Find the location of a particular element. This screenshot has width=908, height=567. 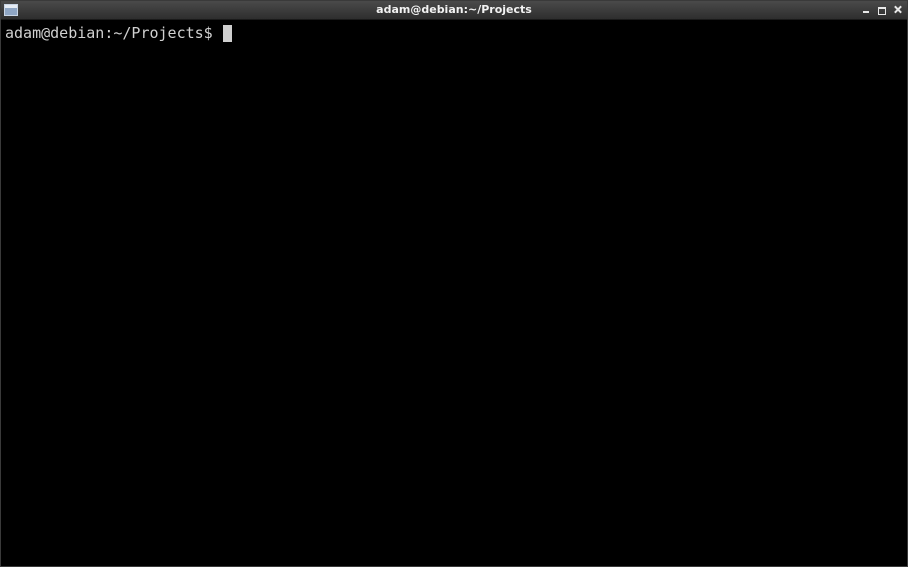

window-controls is located at coordinates (882, 10).